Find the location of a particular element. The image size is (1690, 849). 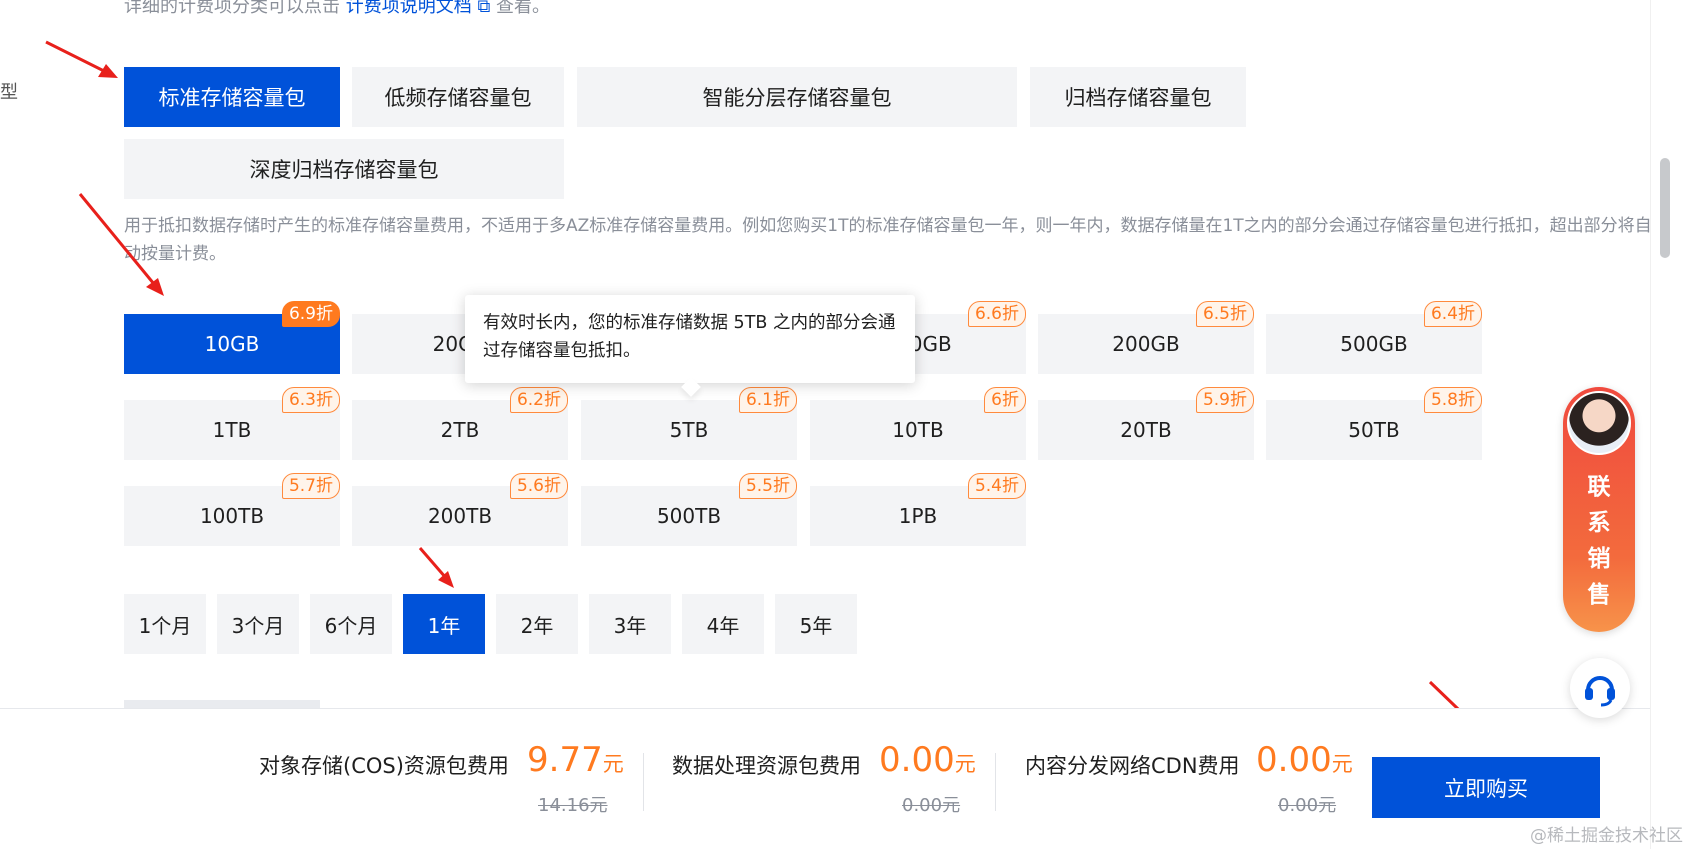

arrow-to-capacity is located at coordinates (121, 244).